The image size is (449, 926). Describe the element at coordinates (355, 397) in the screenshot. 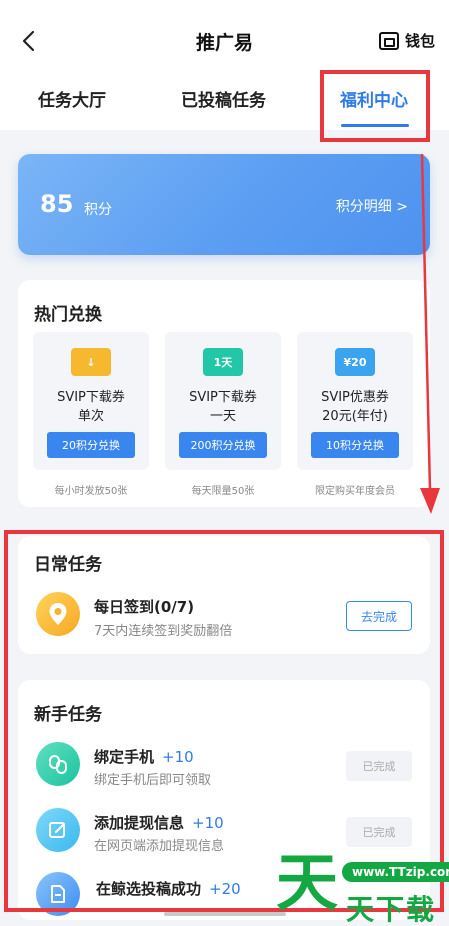

I see `voucher-name-line1: SVIP优惠券` at that location.